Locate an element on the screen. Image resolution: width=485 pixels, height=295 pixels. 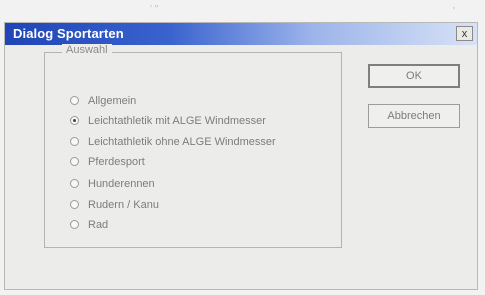
window-title: Dialog Sportarten is located at coordinates (68, 33).